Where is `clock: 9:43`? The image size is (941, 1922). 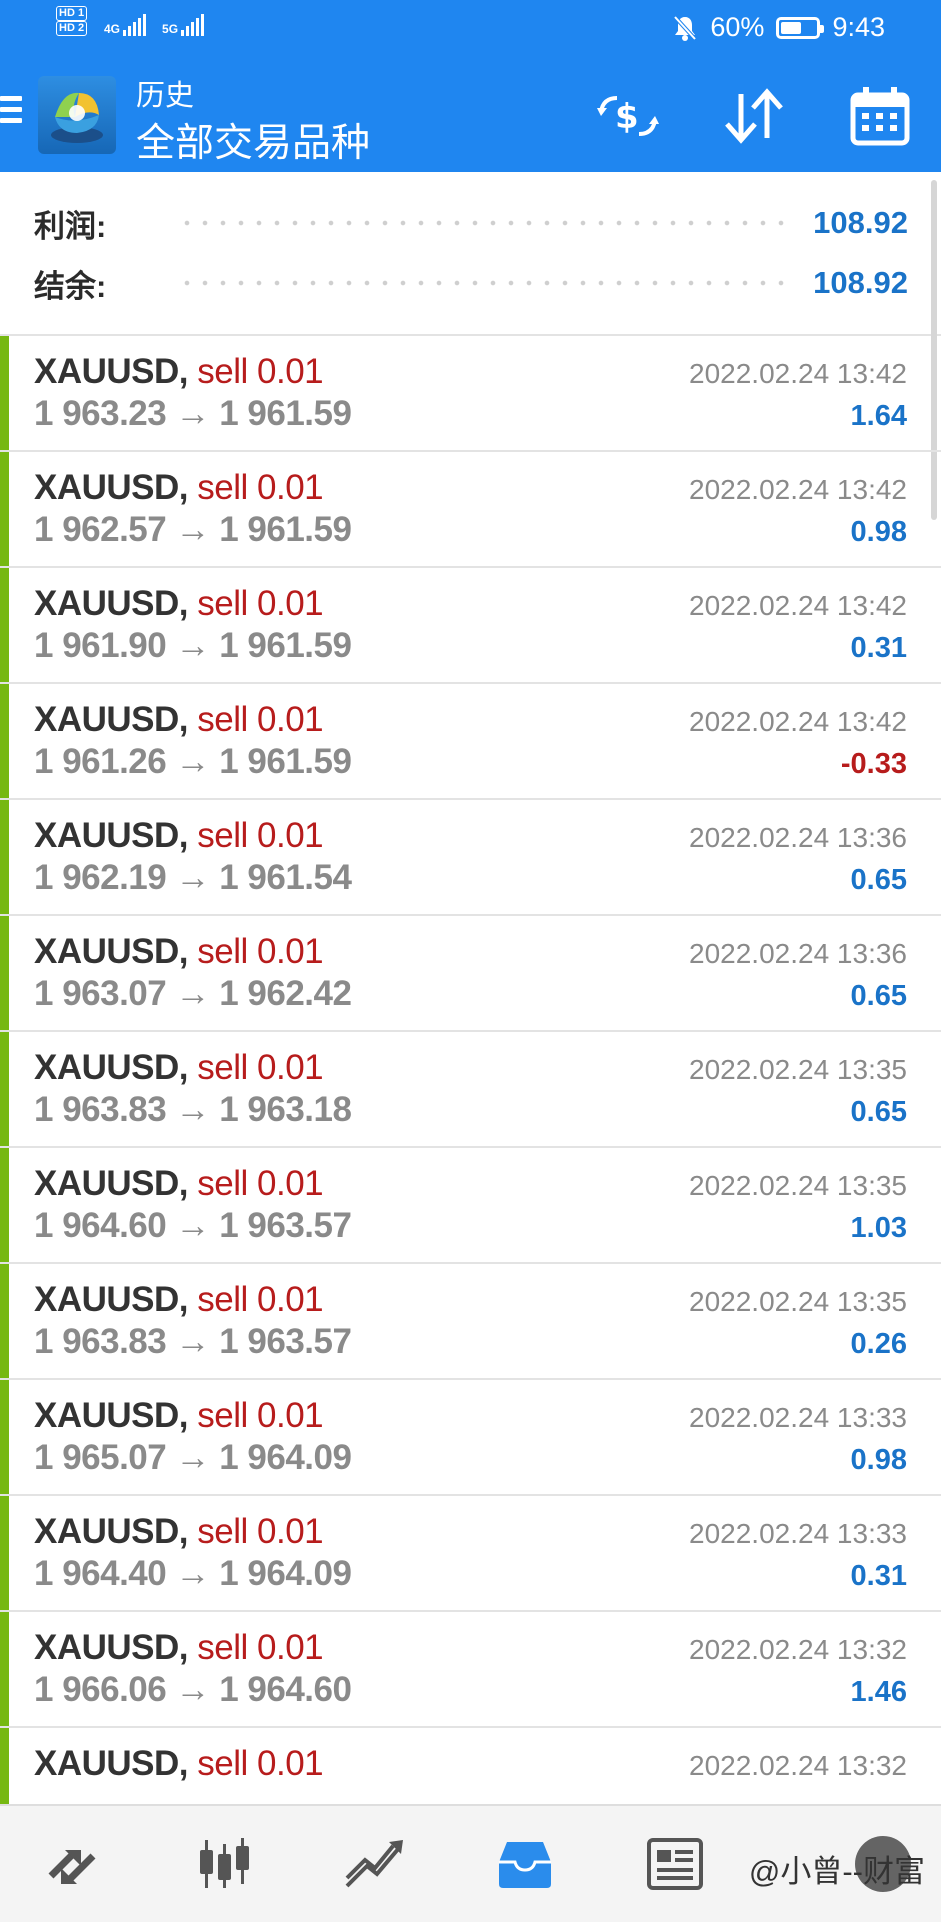
clock: 9:43 is located at coordinates (858, 27).